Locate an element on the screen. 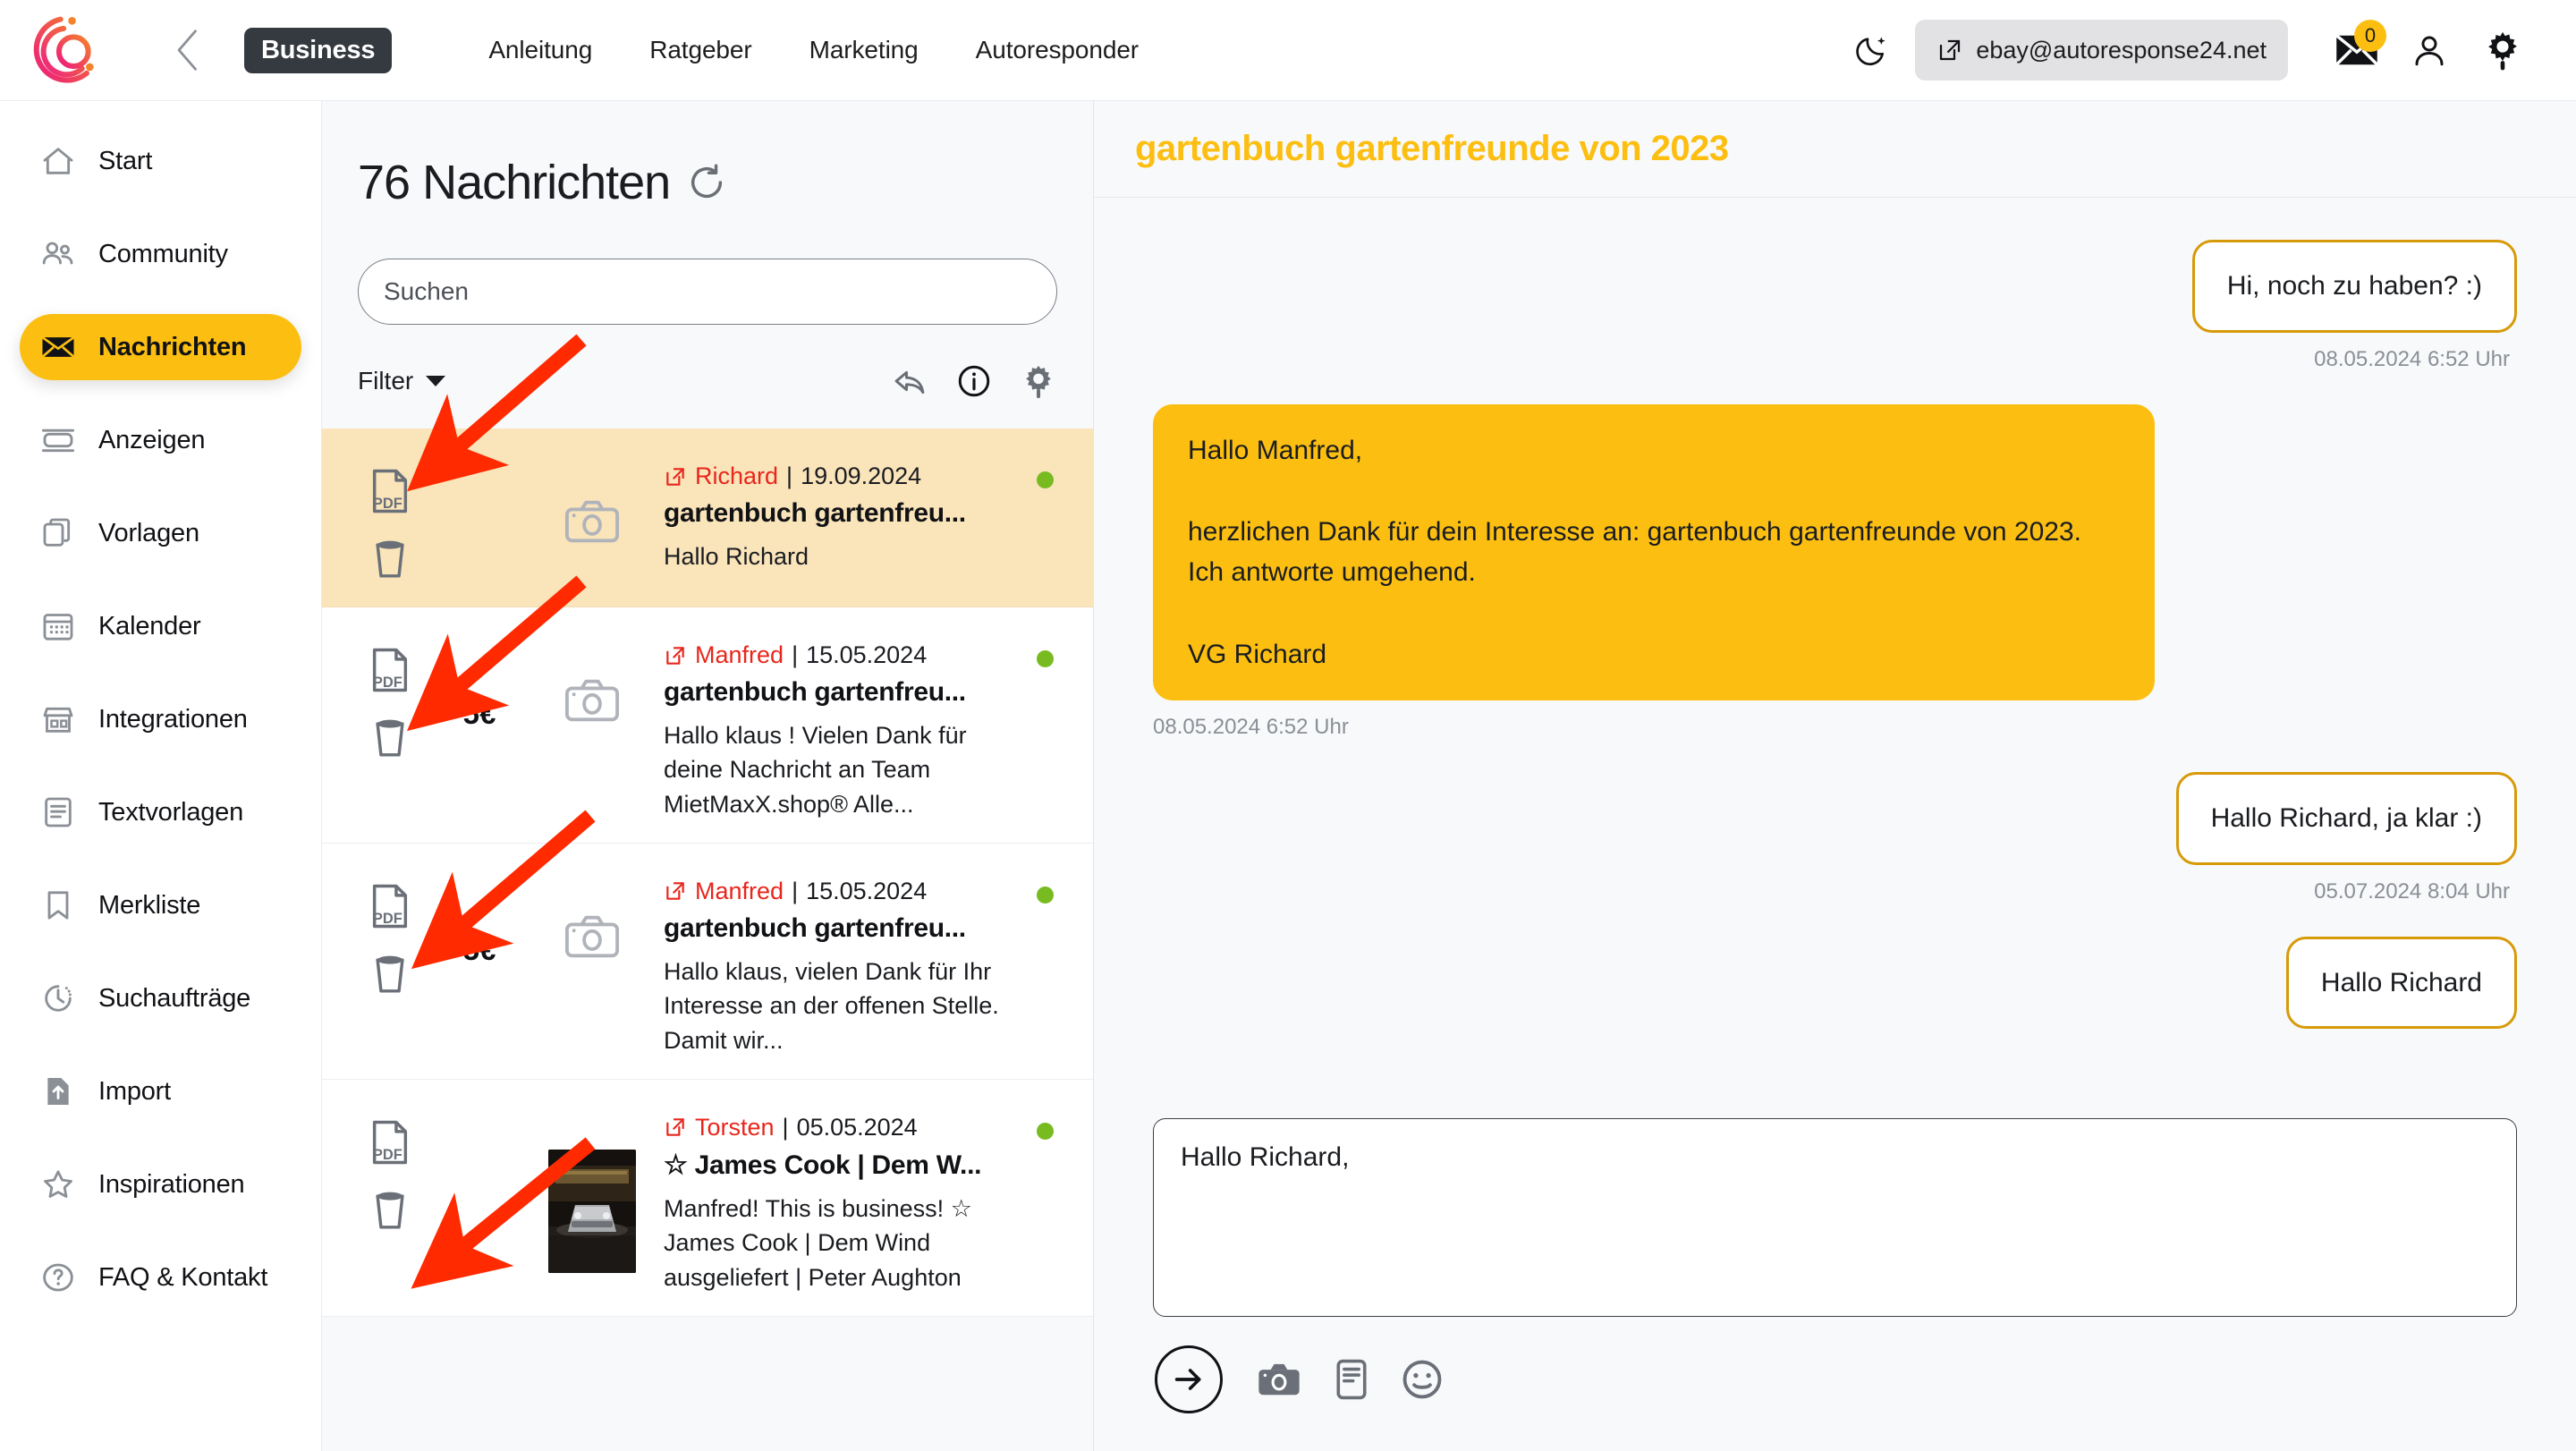  dark-mode-toggle is located at coordinates (1872, 50).